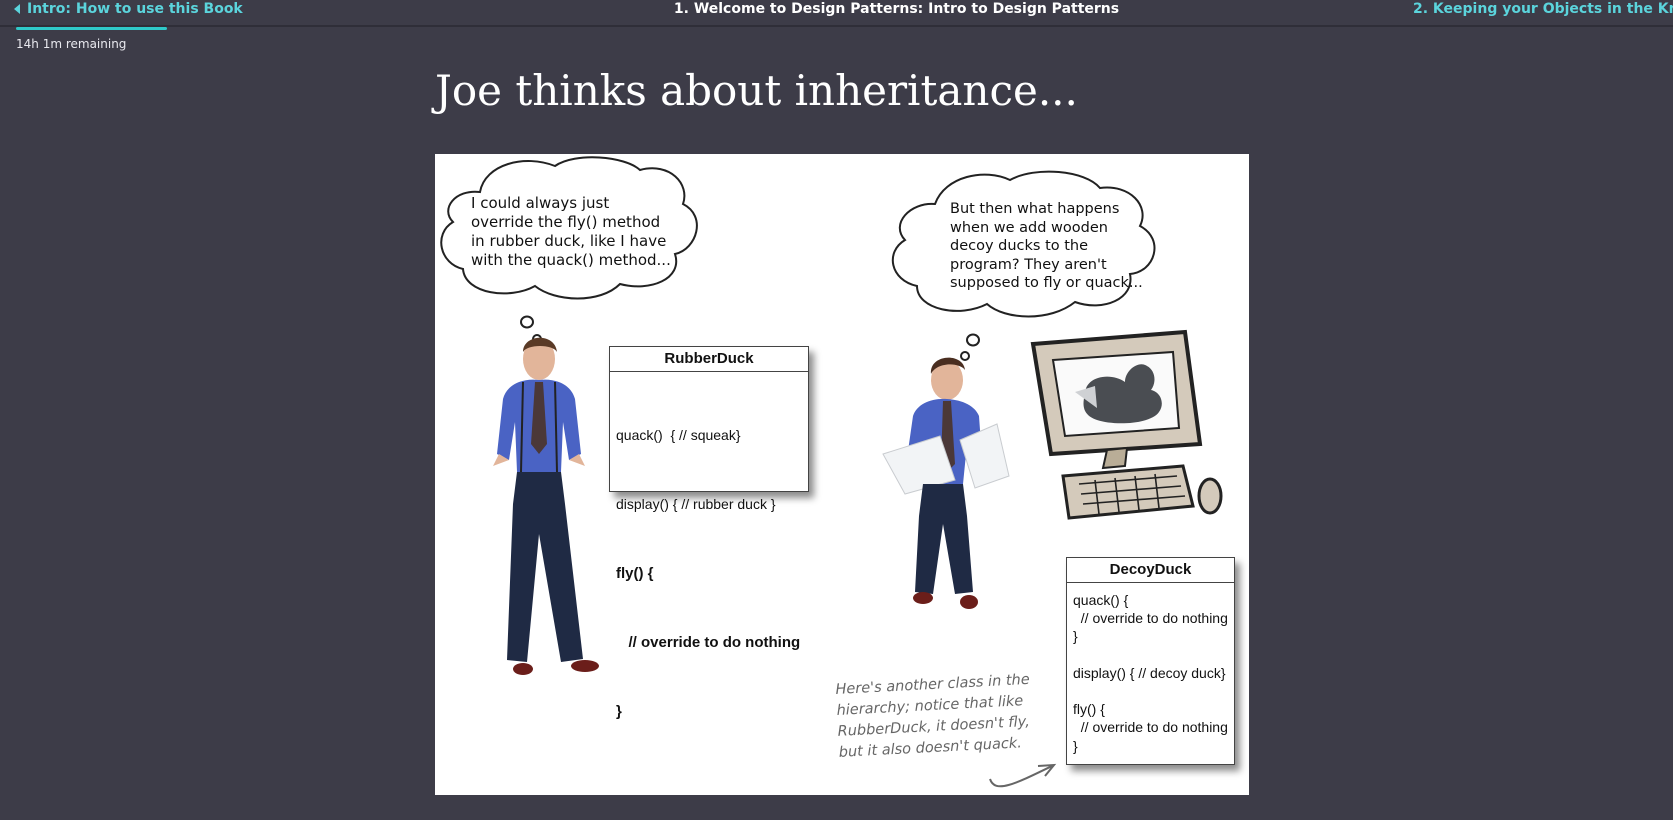 Image resolution: width=1673 pixels, height=820 pixels. Describe the element at coordinates (619, 711) in the screenshot. I see `rubberduck-close-line: }` at that location.